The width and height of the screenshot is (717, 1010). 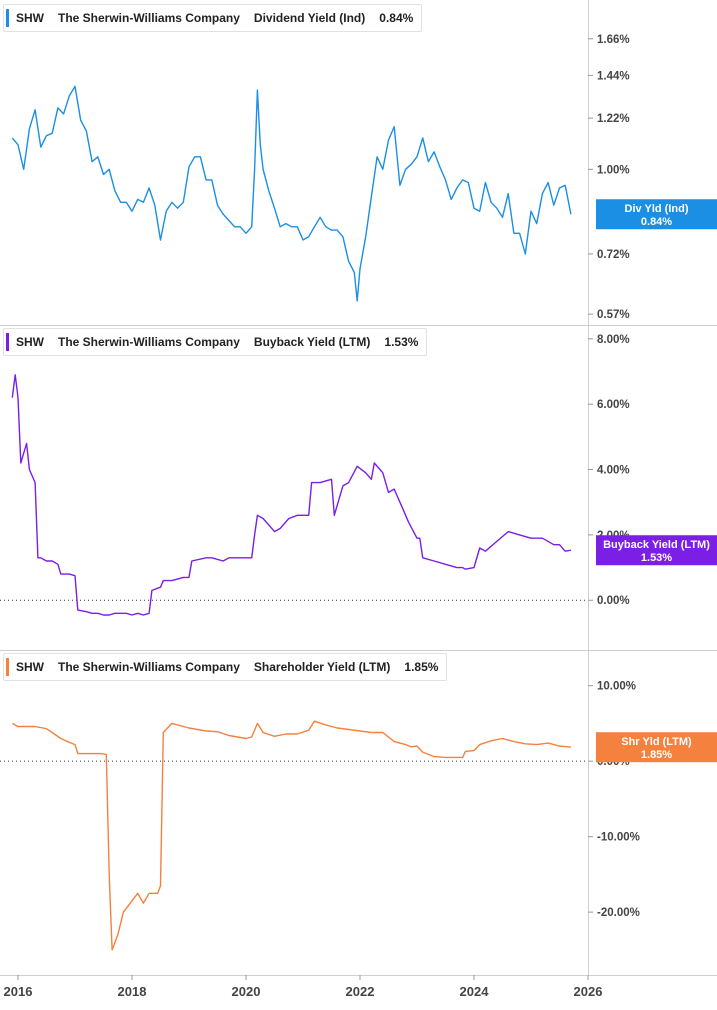 What do you see at coordinates (588, 991) in the screenshot?
I see `x-tick-label: 2026` at bounding box center [588, 991].